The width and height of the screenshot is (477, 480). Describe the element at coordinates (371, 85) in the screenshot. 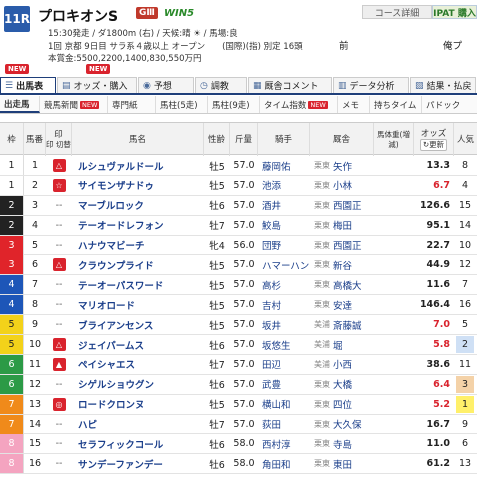

I see `tab-data: ▥ データ分析` at that location.